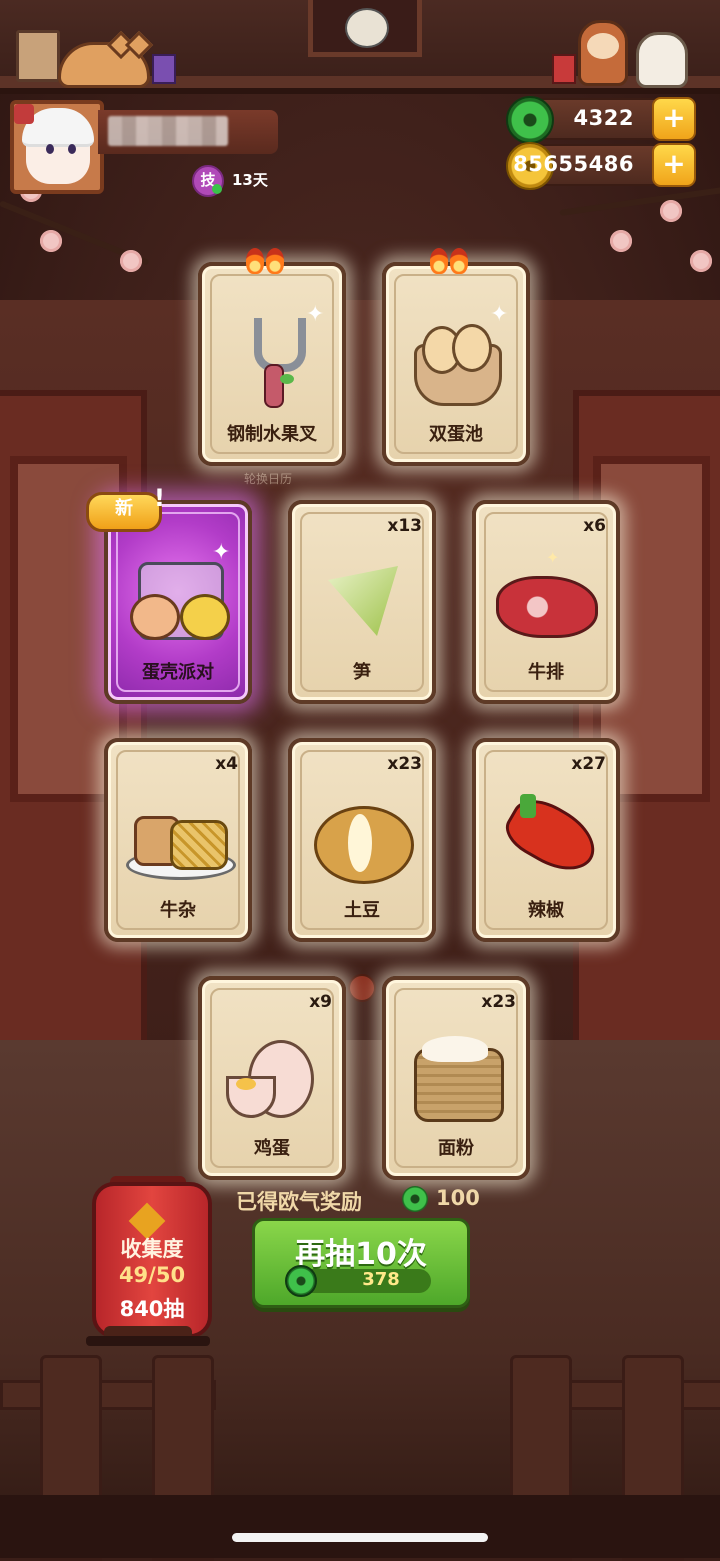  Describe the element at coordinates (106, 59) in the screenshot. I see `orange-cat-icon` at that location.